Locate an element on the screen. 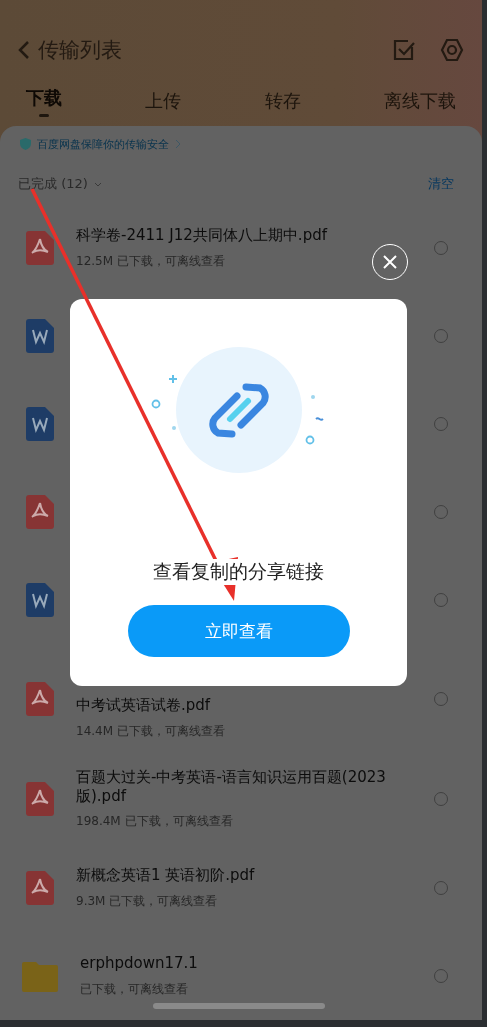  tab: 上传 is located at coordinates (163, 101).